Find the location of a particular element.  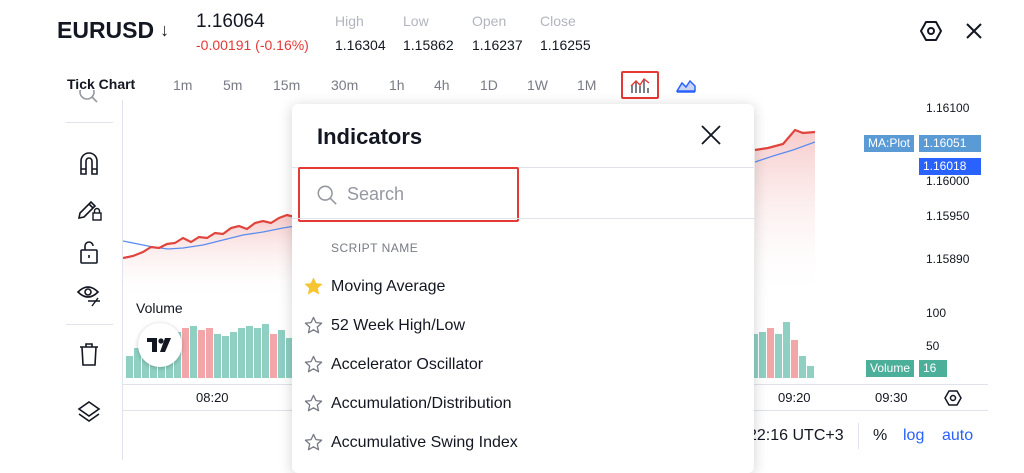

unlock-icon is located at coordinates (89, 252).